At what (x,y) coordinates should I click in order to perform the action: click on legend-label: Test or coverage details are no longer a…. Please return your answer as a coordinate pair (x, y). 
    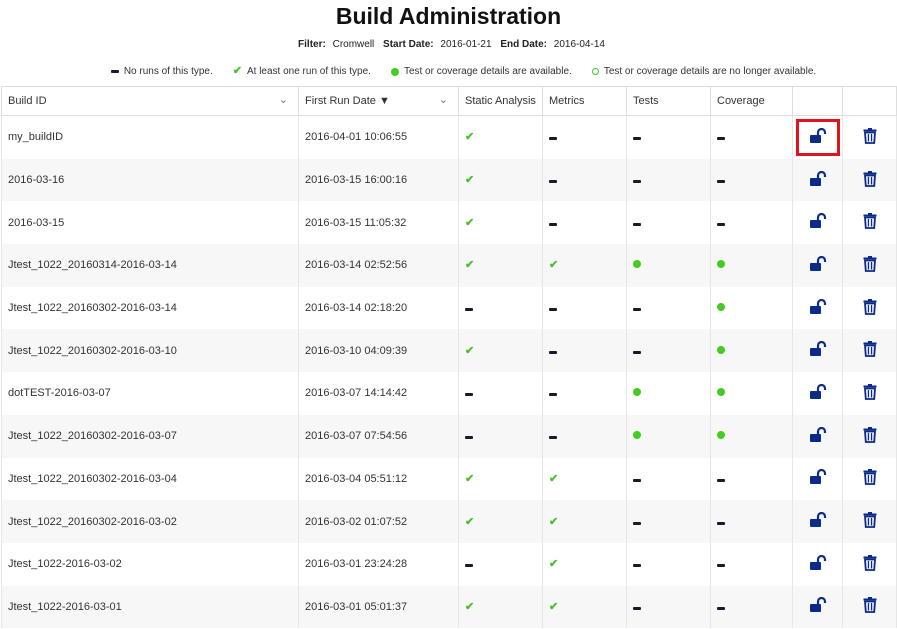
    Looking at the image, I should click on (710, 71).